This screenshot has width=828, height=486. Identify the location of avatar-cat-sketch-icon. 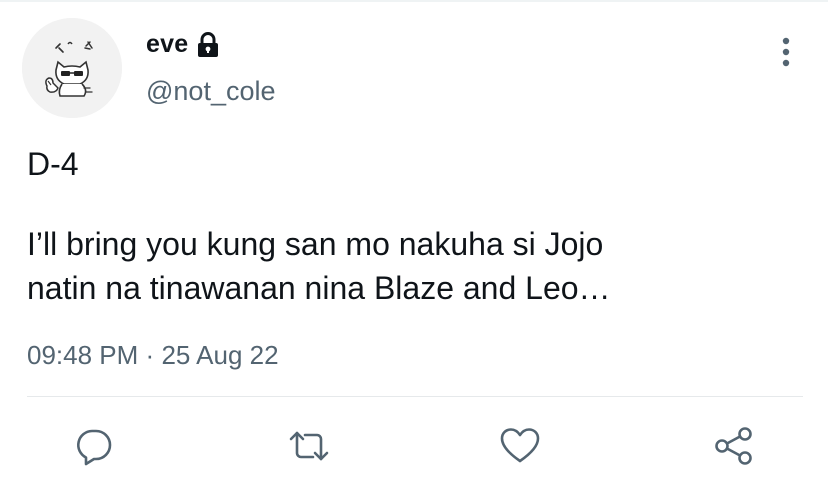
(72, 68).